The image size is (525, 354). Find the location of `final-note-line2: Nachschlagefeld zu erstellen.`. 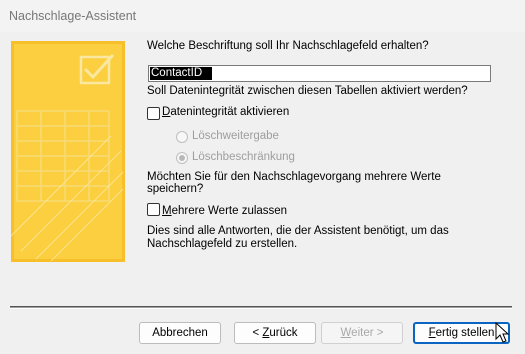

final-note-line2: Nachschlagefeld zu erstellen. is located at coordinates (222, 244).